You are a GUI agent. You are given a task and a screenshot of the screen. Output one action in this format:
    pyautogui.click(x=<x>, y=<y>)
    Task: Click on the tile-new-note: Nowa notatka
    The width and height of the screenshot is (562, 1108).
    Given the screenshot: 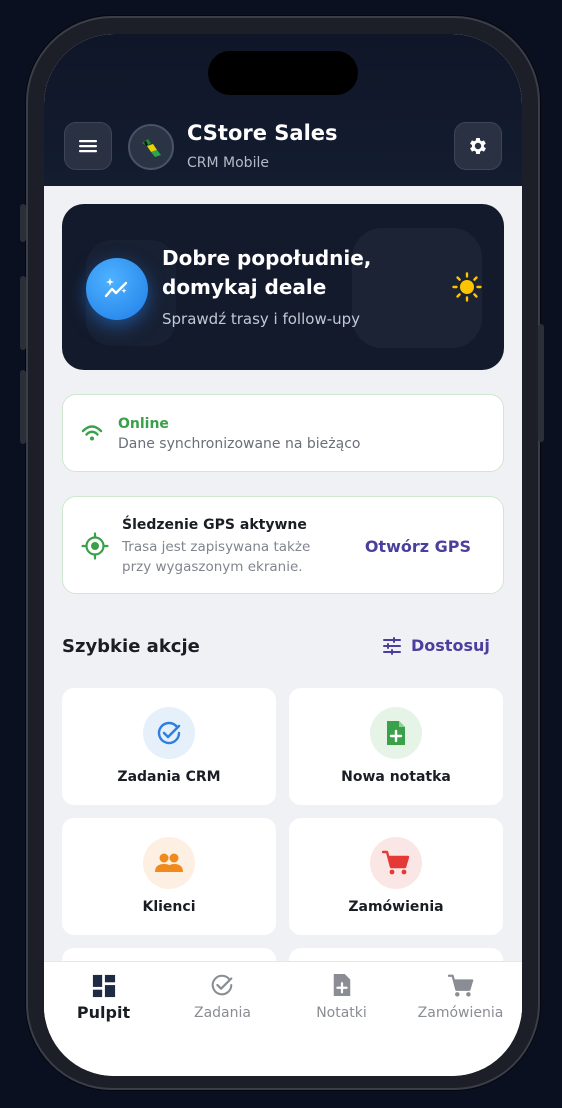 What is the action you would take?
    pyautogui.click(x=396, y=746)
    